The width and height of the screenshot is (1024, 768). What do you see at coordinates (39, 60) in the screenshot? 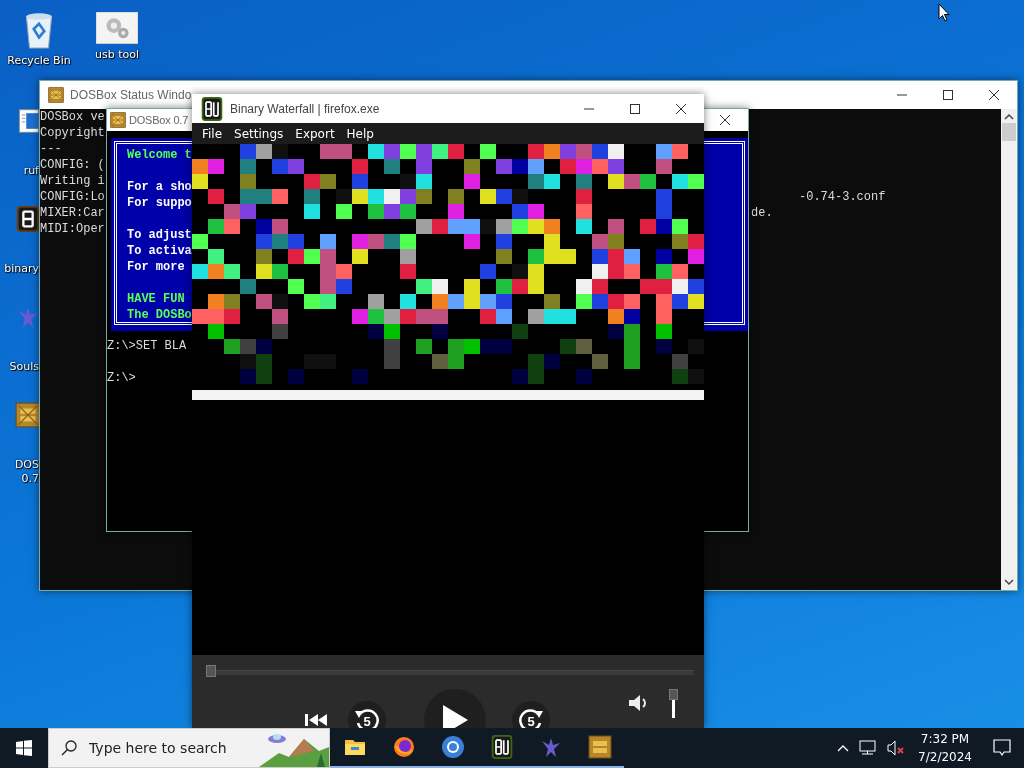
I see `icon-label: Recycle Bin` at bounding box center [39, 60].